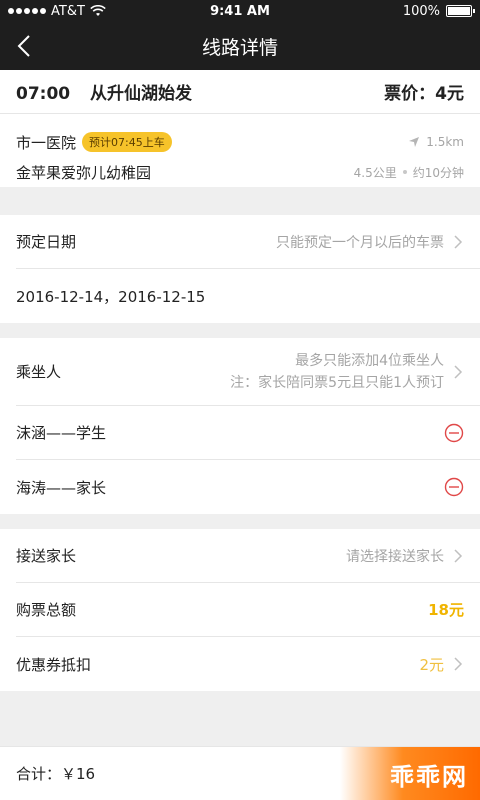 The height and width of the screenshot is (800, 480). What do you see at coordinates (248, 556) in the screenshot?
I see `guardian-row: 接送家长 请选择接送家长` at bounding box center [248, 556].